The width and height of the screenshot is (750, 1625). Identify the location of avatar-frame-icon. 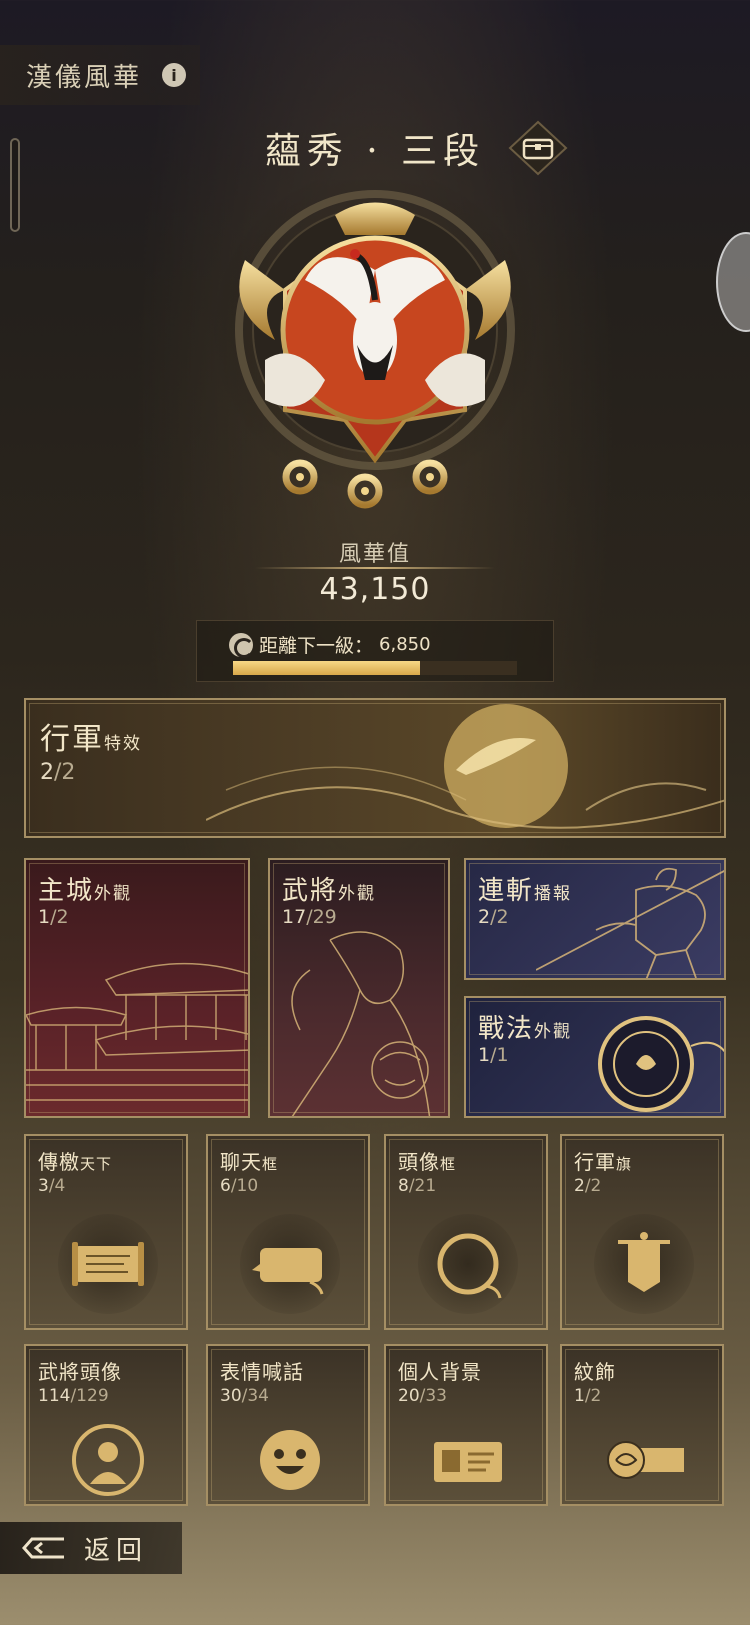
(469, 1266).